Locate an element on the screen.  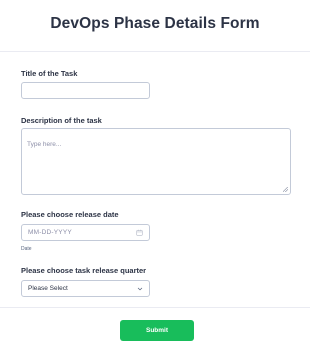
calendar-icon is located at coordinates (139, 232).